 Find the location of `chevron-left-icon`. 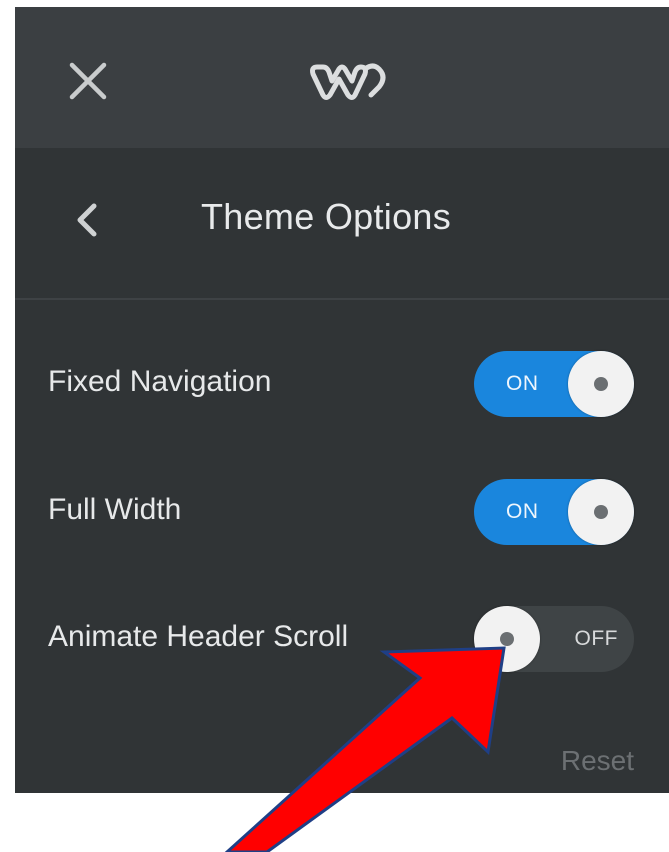

chevron-left-icon is located at coordinates (87, 220).